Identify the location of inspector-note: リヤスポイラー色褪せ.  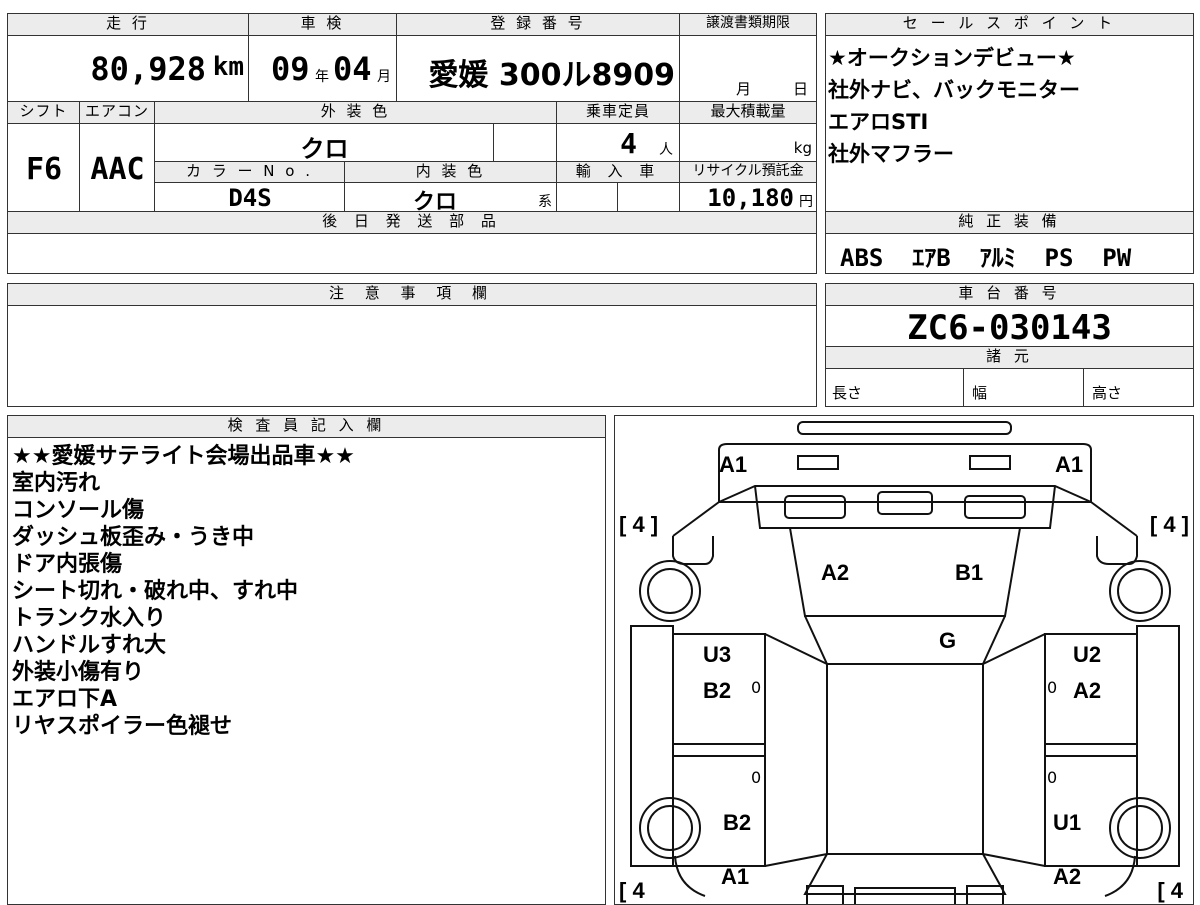
(122, 726).